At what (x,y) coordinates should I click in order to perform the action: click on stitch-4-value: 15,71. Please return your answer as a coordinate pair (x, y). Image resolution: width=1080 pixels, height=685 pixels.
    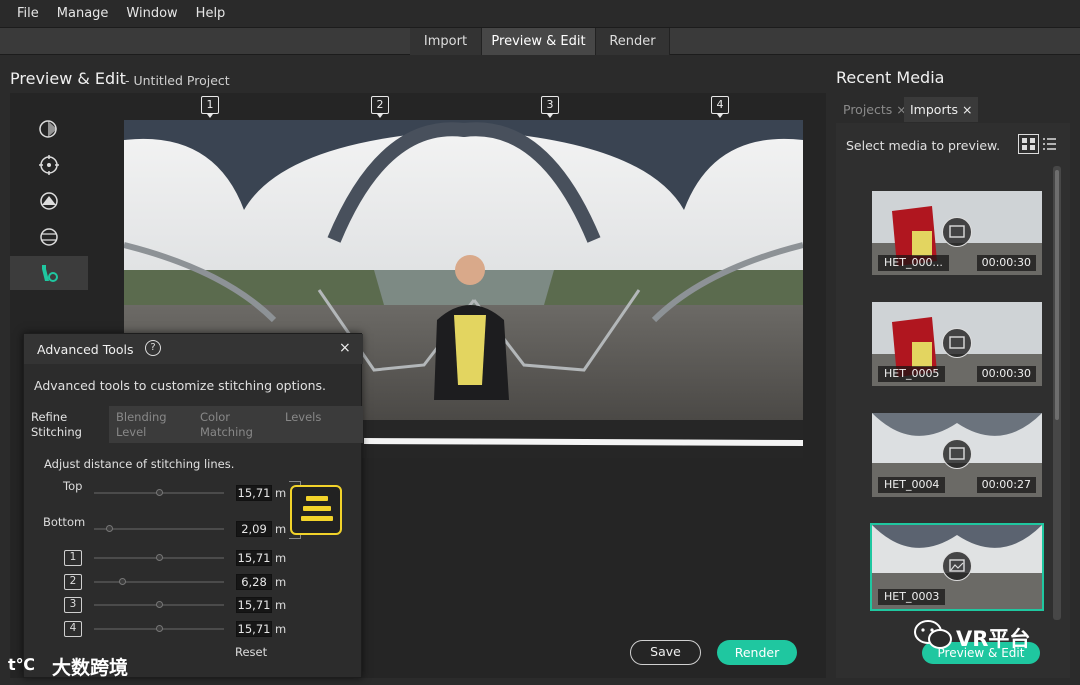
    Looking at the image, I should click on (254, 629).